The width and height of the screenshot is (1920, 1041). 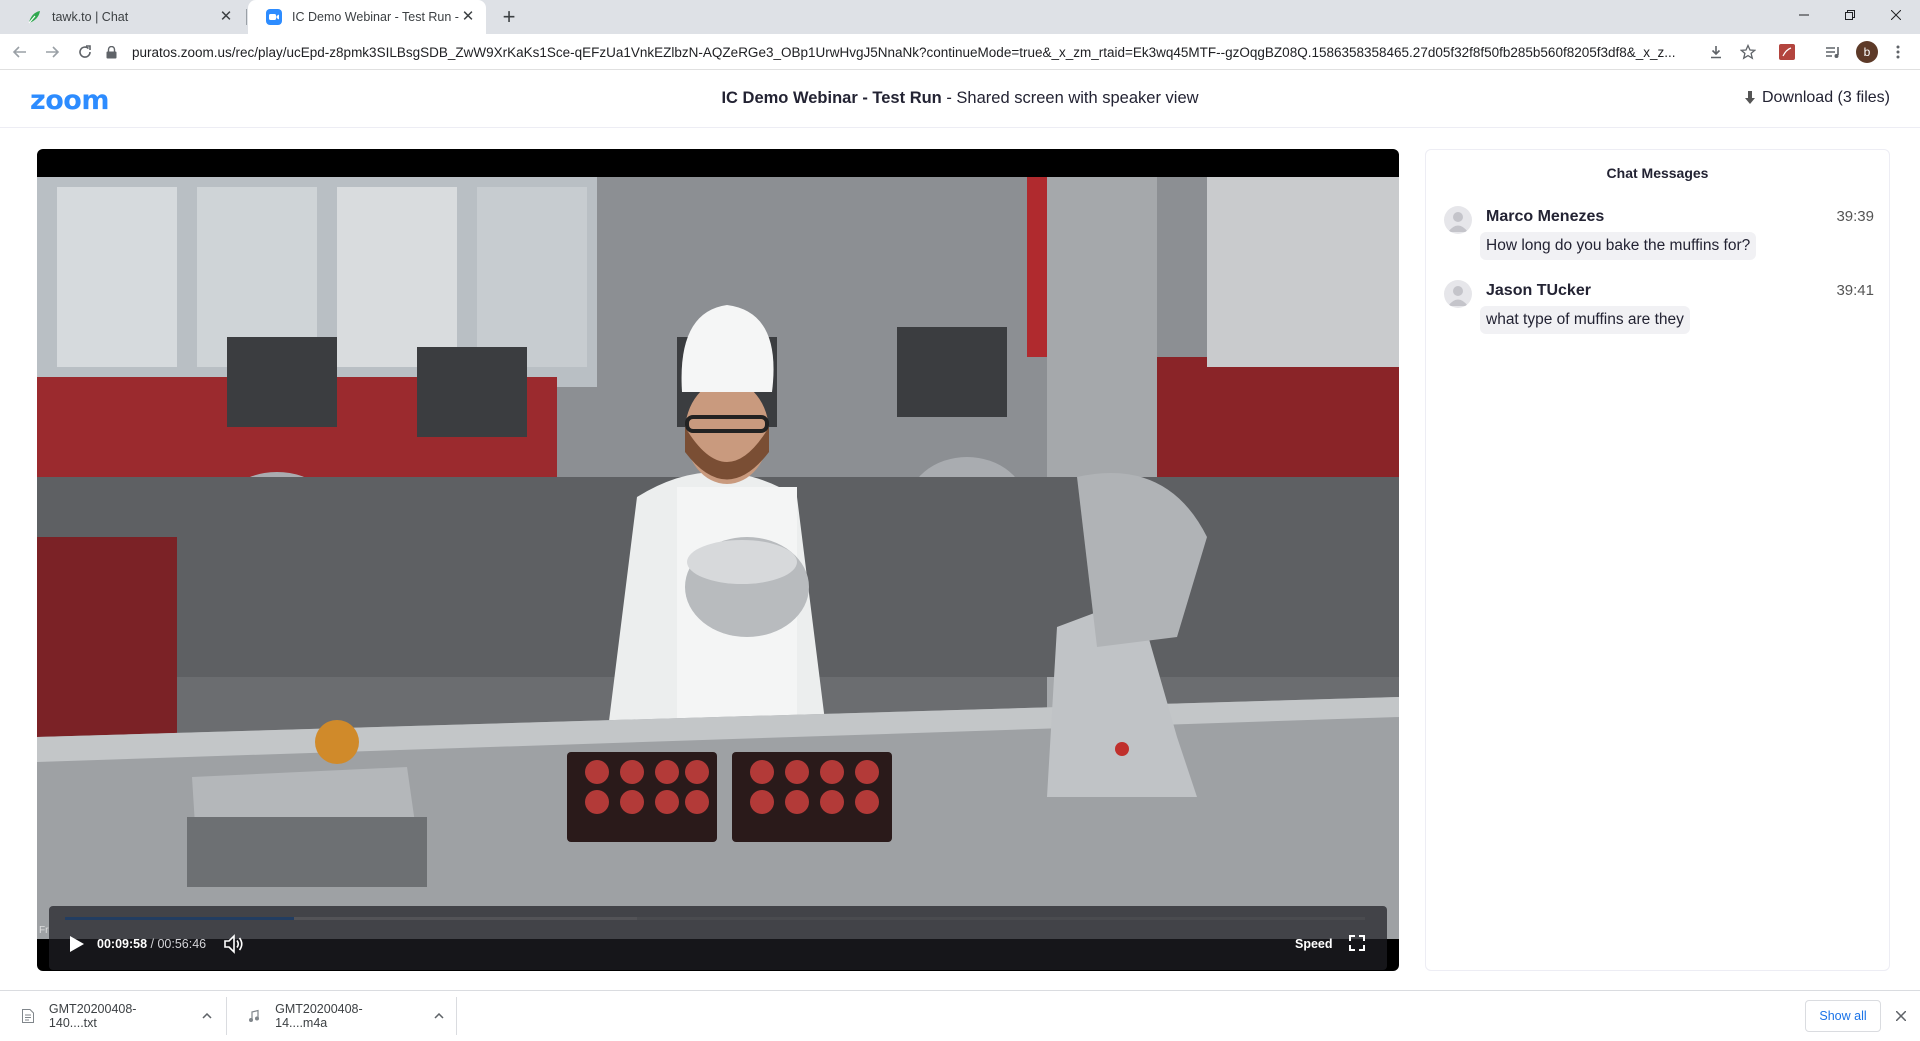 I want to click on download-filename: GMT20200408-140....txt, so click(x=92, y=1016).